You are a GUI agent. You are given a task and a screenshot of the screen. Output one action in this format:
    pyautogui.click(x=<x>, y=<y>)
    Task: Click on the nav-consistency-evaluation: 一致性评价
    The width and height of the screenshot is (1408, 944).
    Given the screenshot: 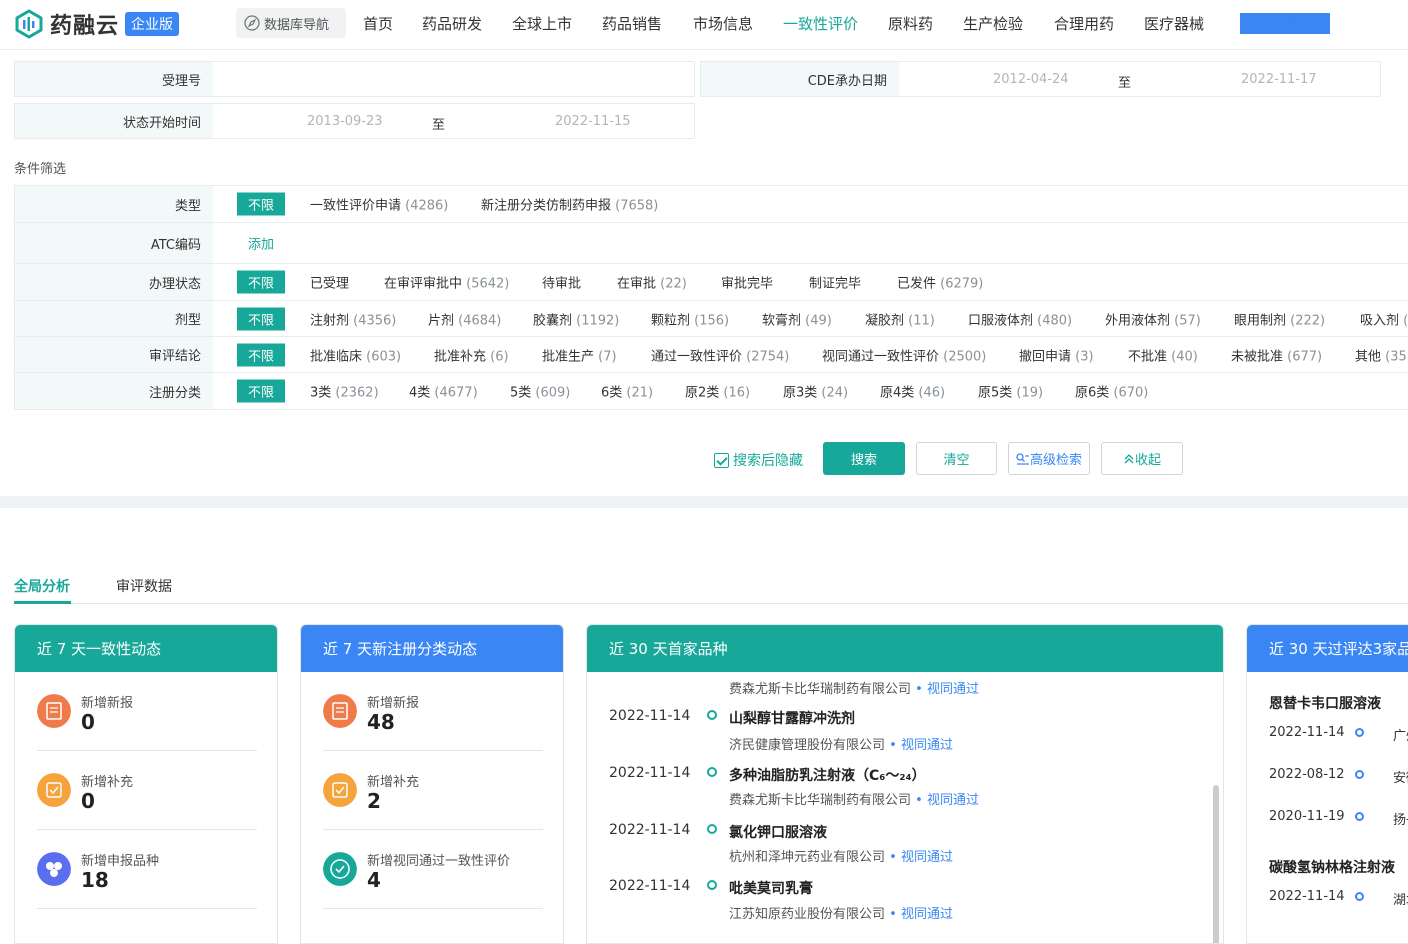 What is the action you would take?
    pyautogui.click(x=820, y=23)
    